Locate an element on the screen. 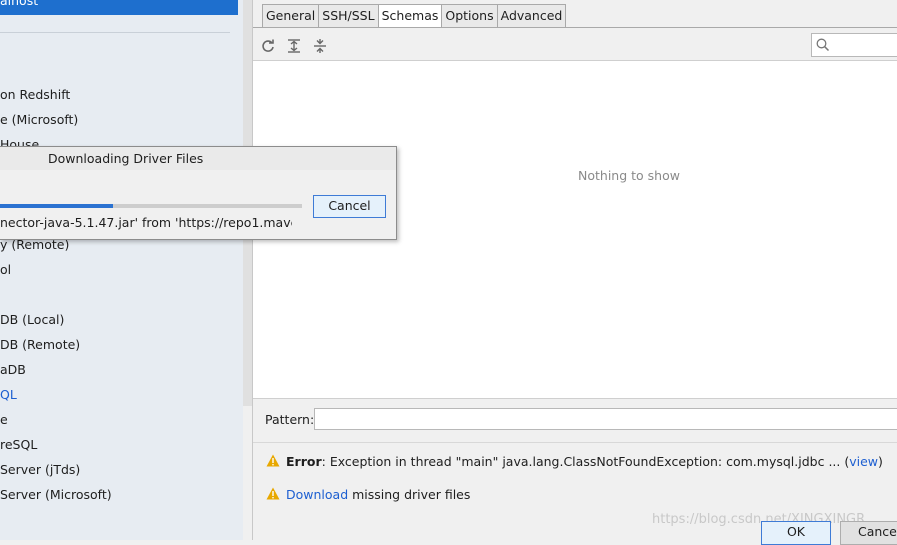  tab-schemas: Schemas is located at coordinates (409, 16).